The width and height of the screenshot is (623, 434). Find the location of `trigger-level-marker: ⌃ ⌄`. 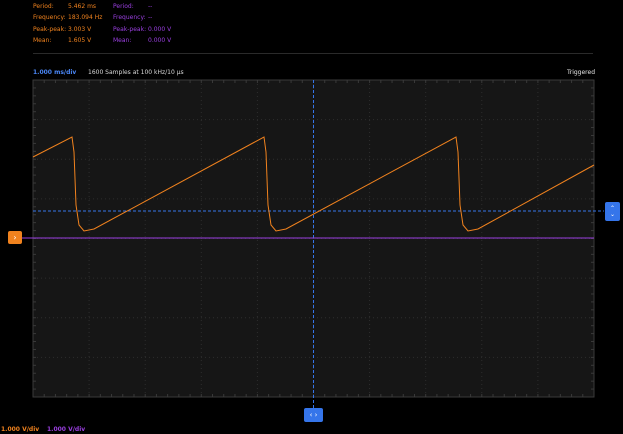

trigger-level-marker: ⌃ ⌄ is located at coordinates (612, 211).